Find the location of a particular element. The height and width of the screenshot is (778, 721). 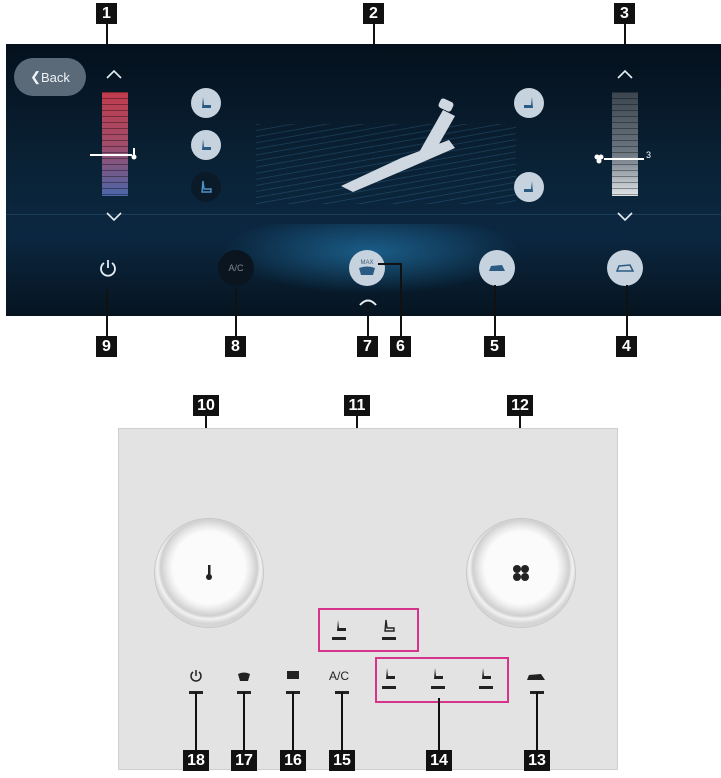

callout-8: 8 is located at coordinates (235, 346).